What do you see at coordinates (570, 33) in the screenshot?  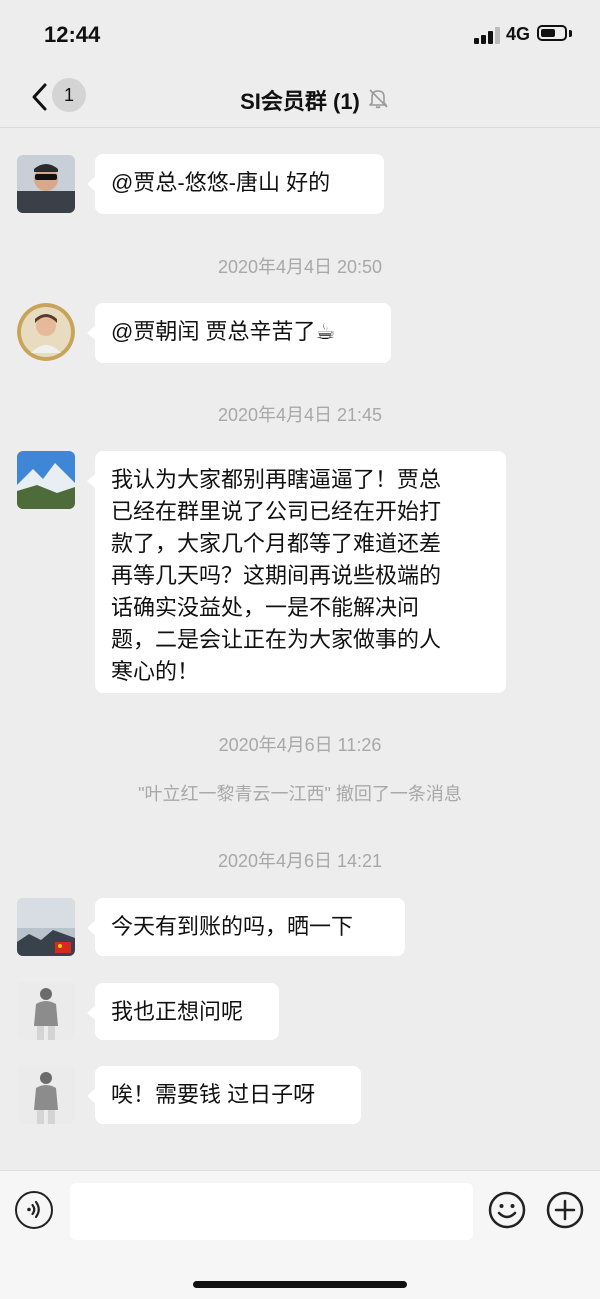 I see `battery-cap` at bounding box center [570, 33].